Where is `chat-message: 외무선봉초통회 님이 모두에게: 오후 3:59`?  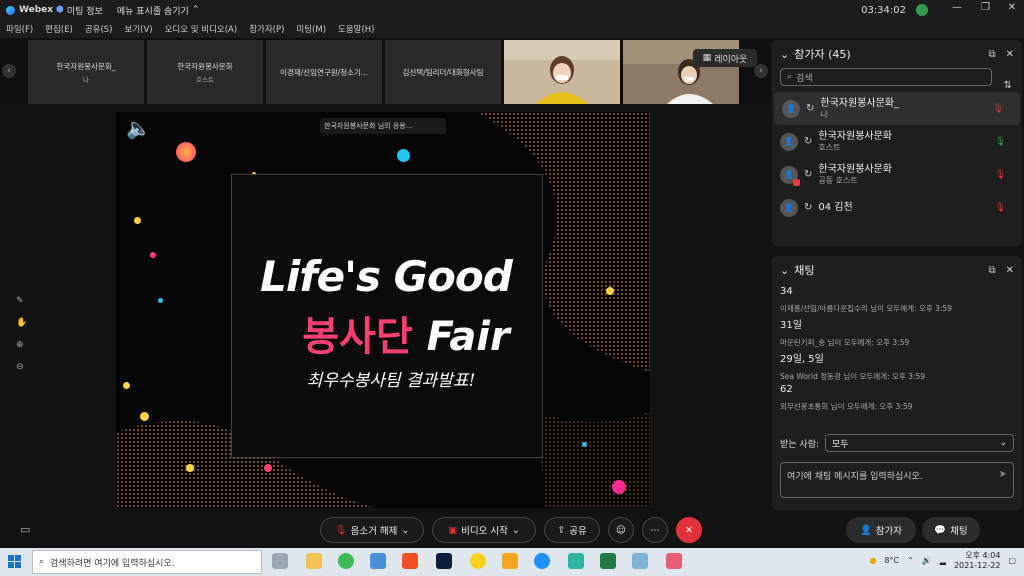
chat-message: 외무선봉초통회 님이 모두에게: 오후 3:59 is located at coordinates (897, 406).